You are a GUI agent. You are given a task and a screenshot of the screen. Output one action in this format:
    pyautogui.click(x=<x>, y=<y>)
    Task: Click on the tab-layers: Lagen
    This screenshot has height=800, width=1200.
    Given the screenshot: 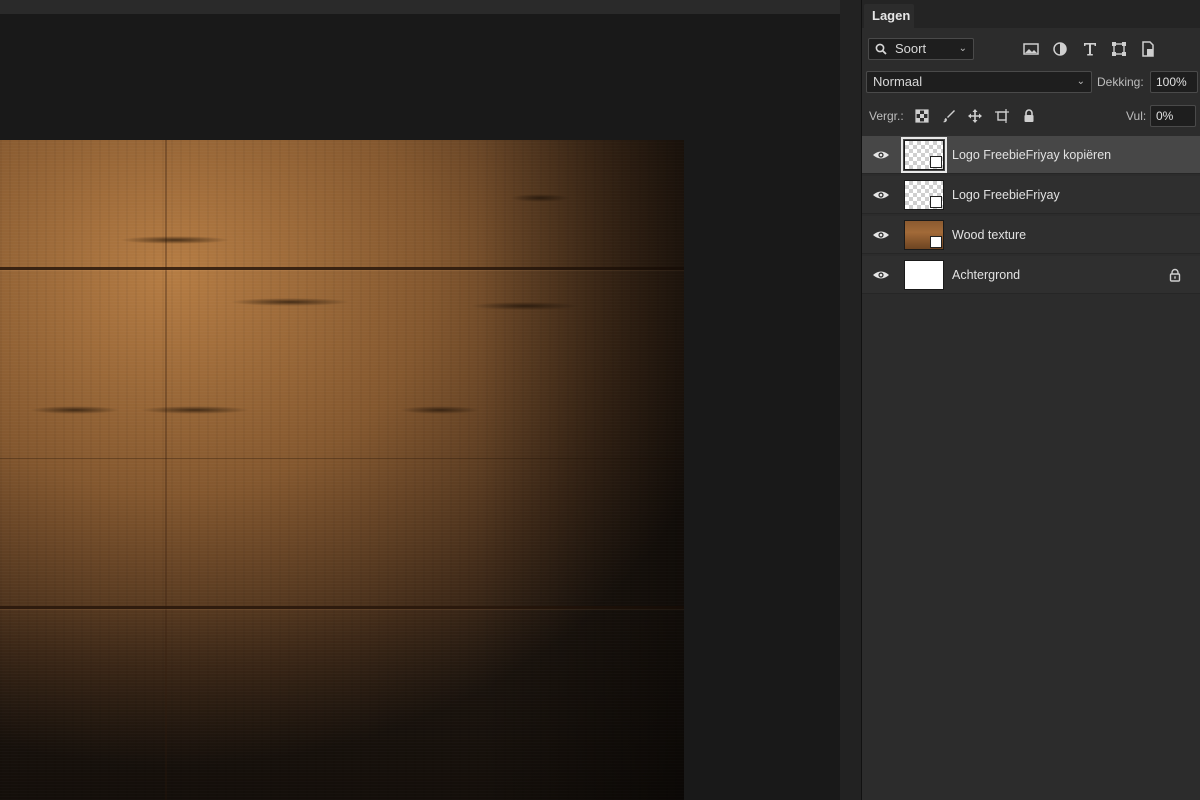 What is the action you would take?
    pyautogui.click(x=889, y=16)
    